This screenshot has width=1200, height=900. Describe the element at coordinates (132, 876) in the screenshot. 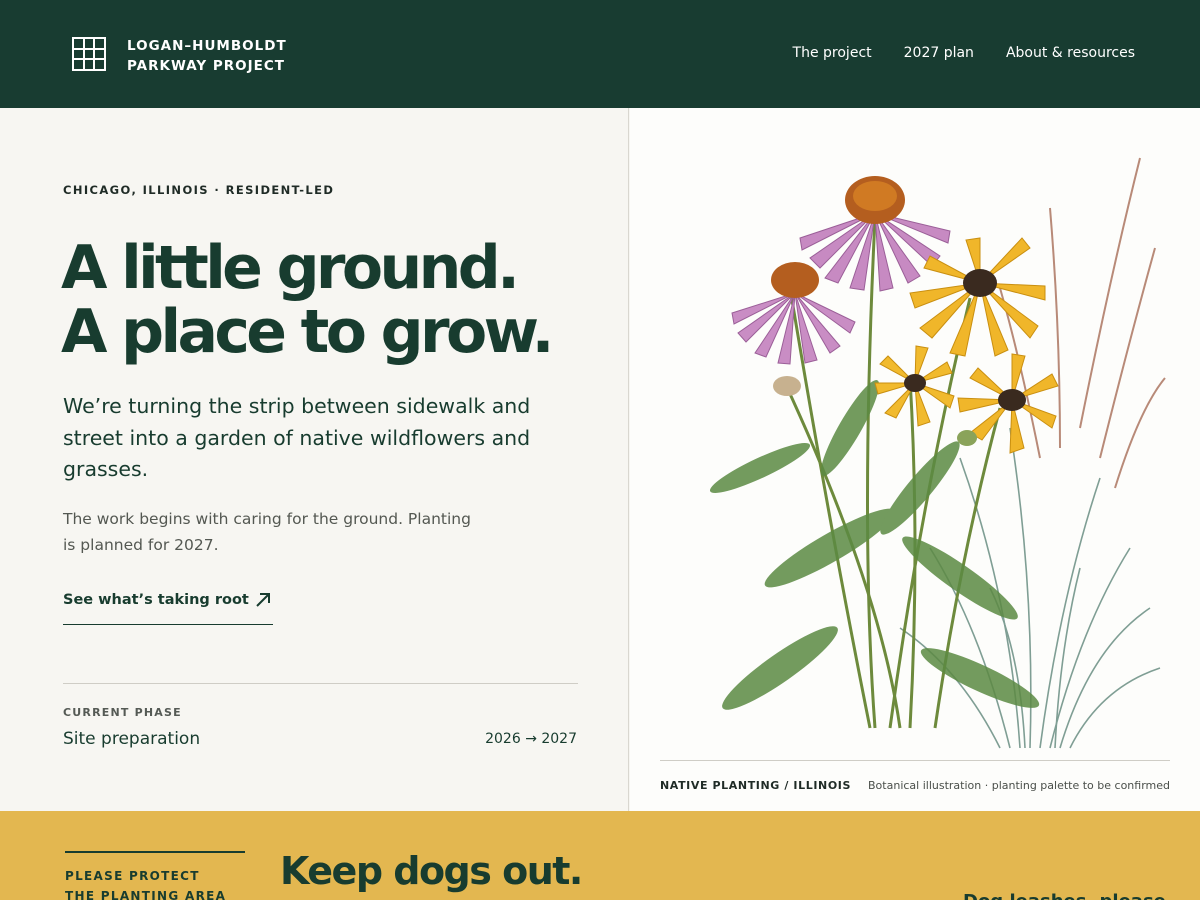

I see `notice-label-line-1: PLEASE PROTECT` at that location.